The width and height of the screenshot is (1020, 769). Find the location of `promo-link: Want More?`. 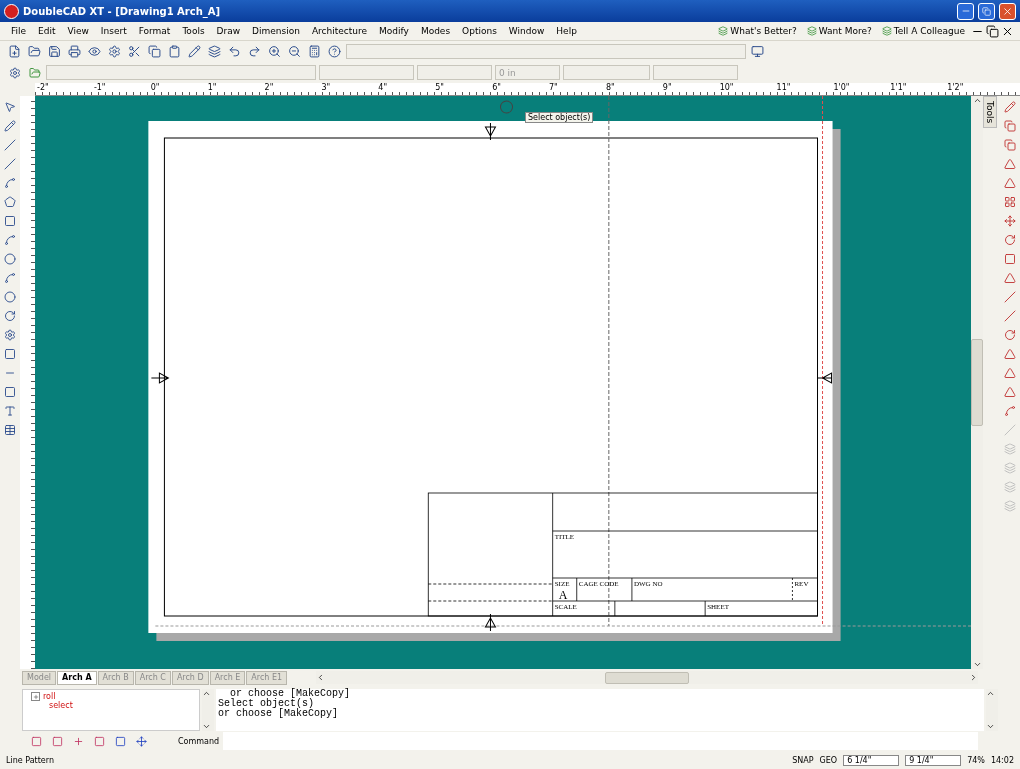

promo-link: Want More? is located at coordinates (839, 31).